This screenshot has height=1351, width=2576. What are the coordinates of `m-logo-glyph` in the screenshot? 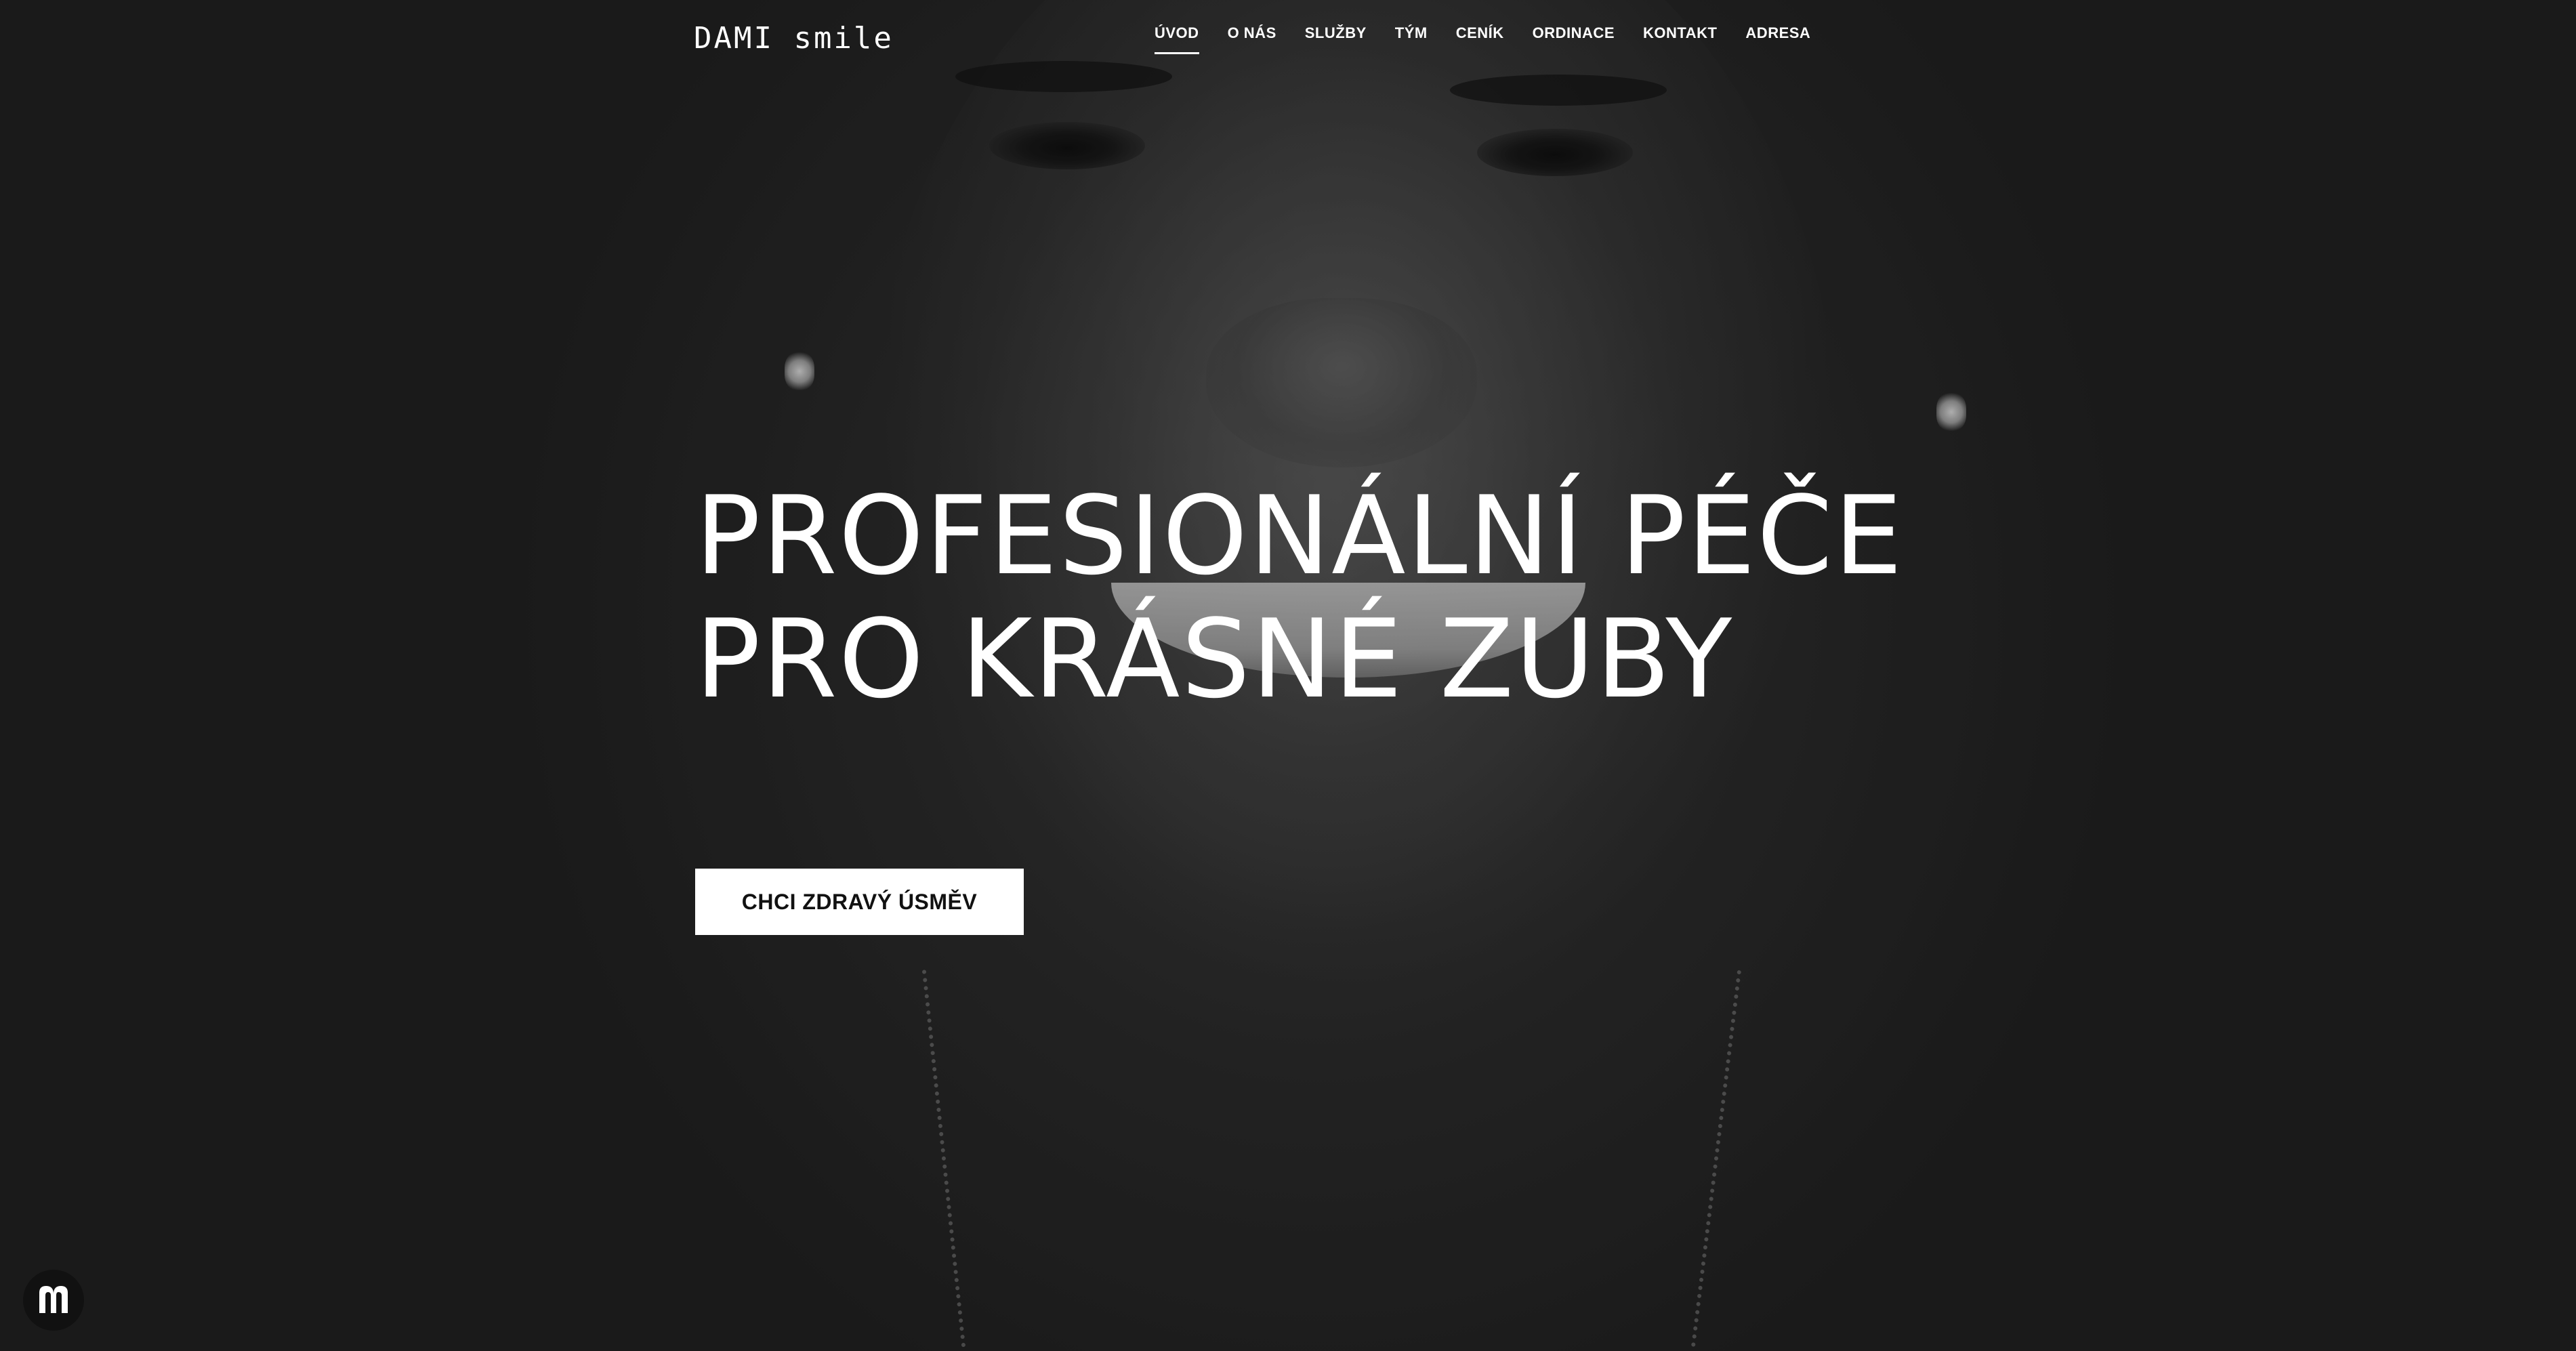 It's located at (53, 1299).